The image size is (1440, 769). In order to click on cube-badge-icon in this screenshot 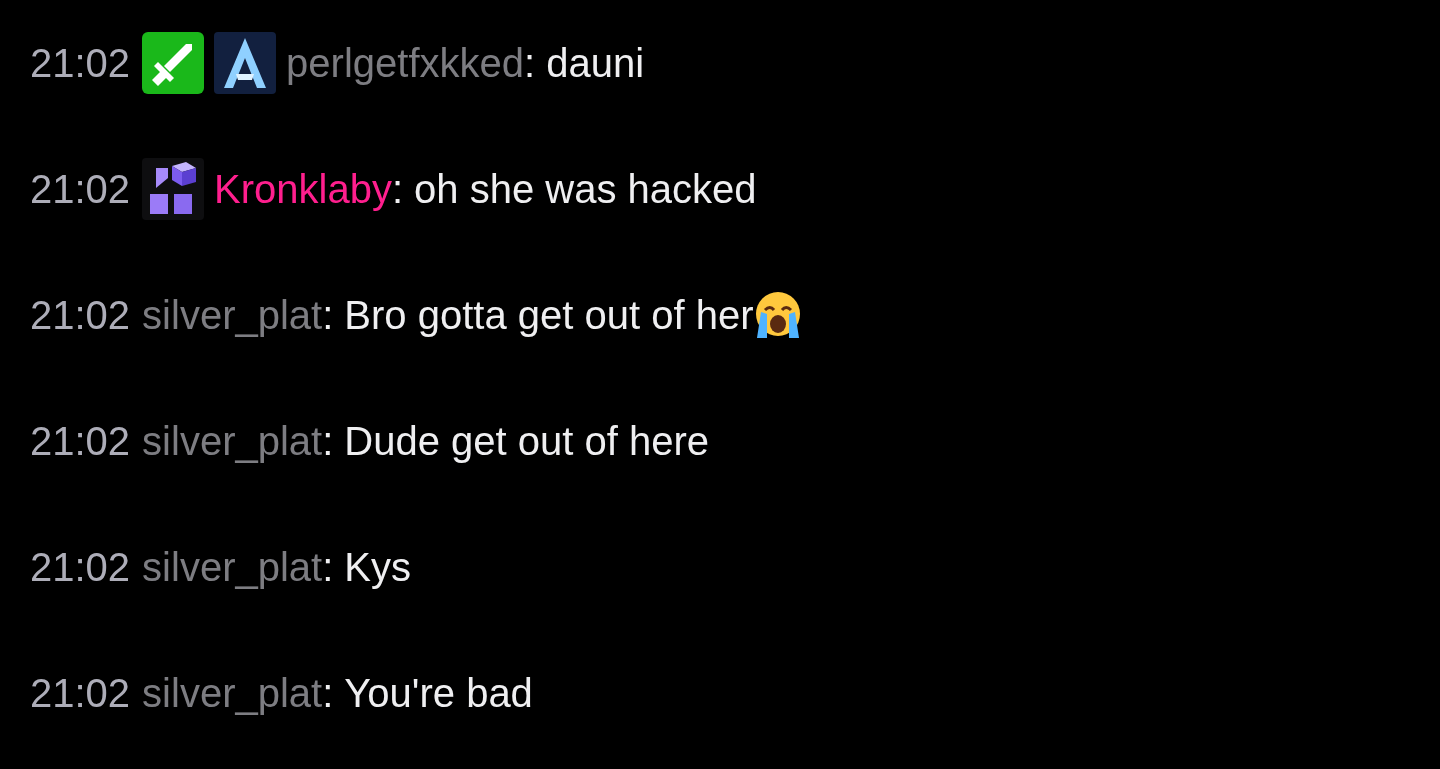, I will do `click(173, 189)`.